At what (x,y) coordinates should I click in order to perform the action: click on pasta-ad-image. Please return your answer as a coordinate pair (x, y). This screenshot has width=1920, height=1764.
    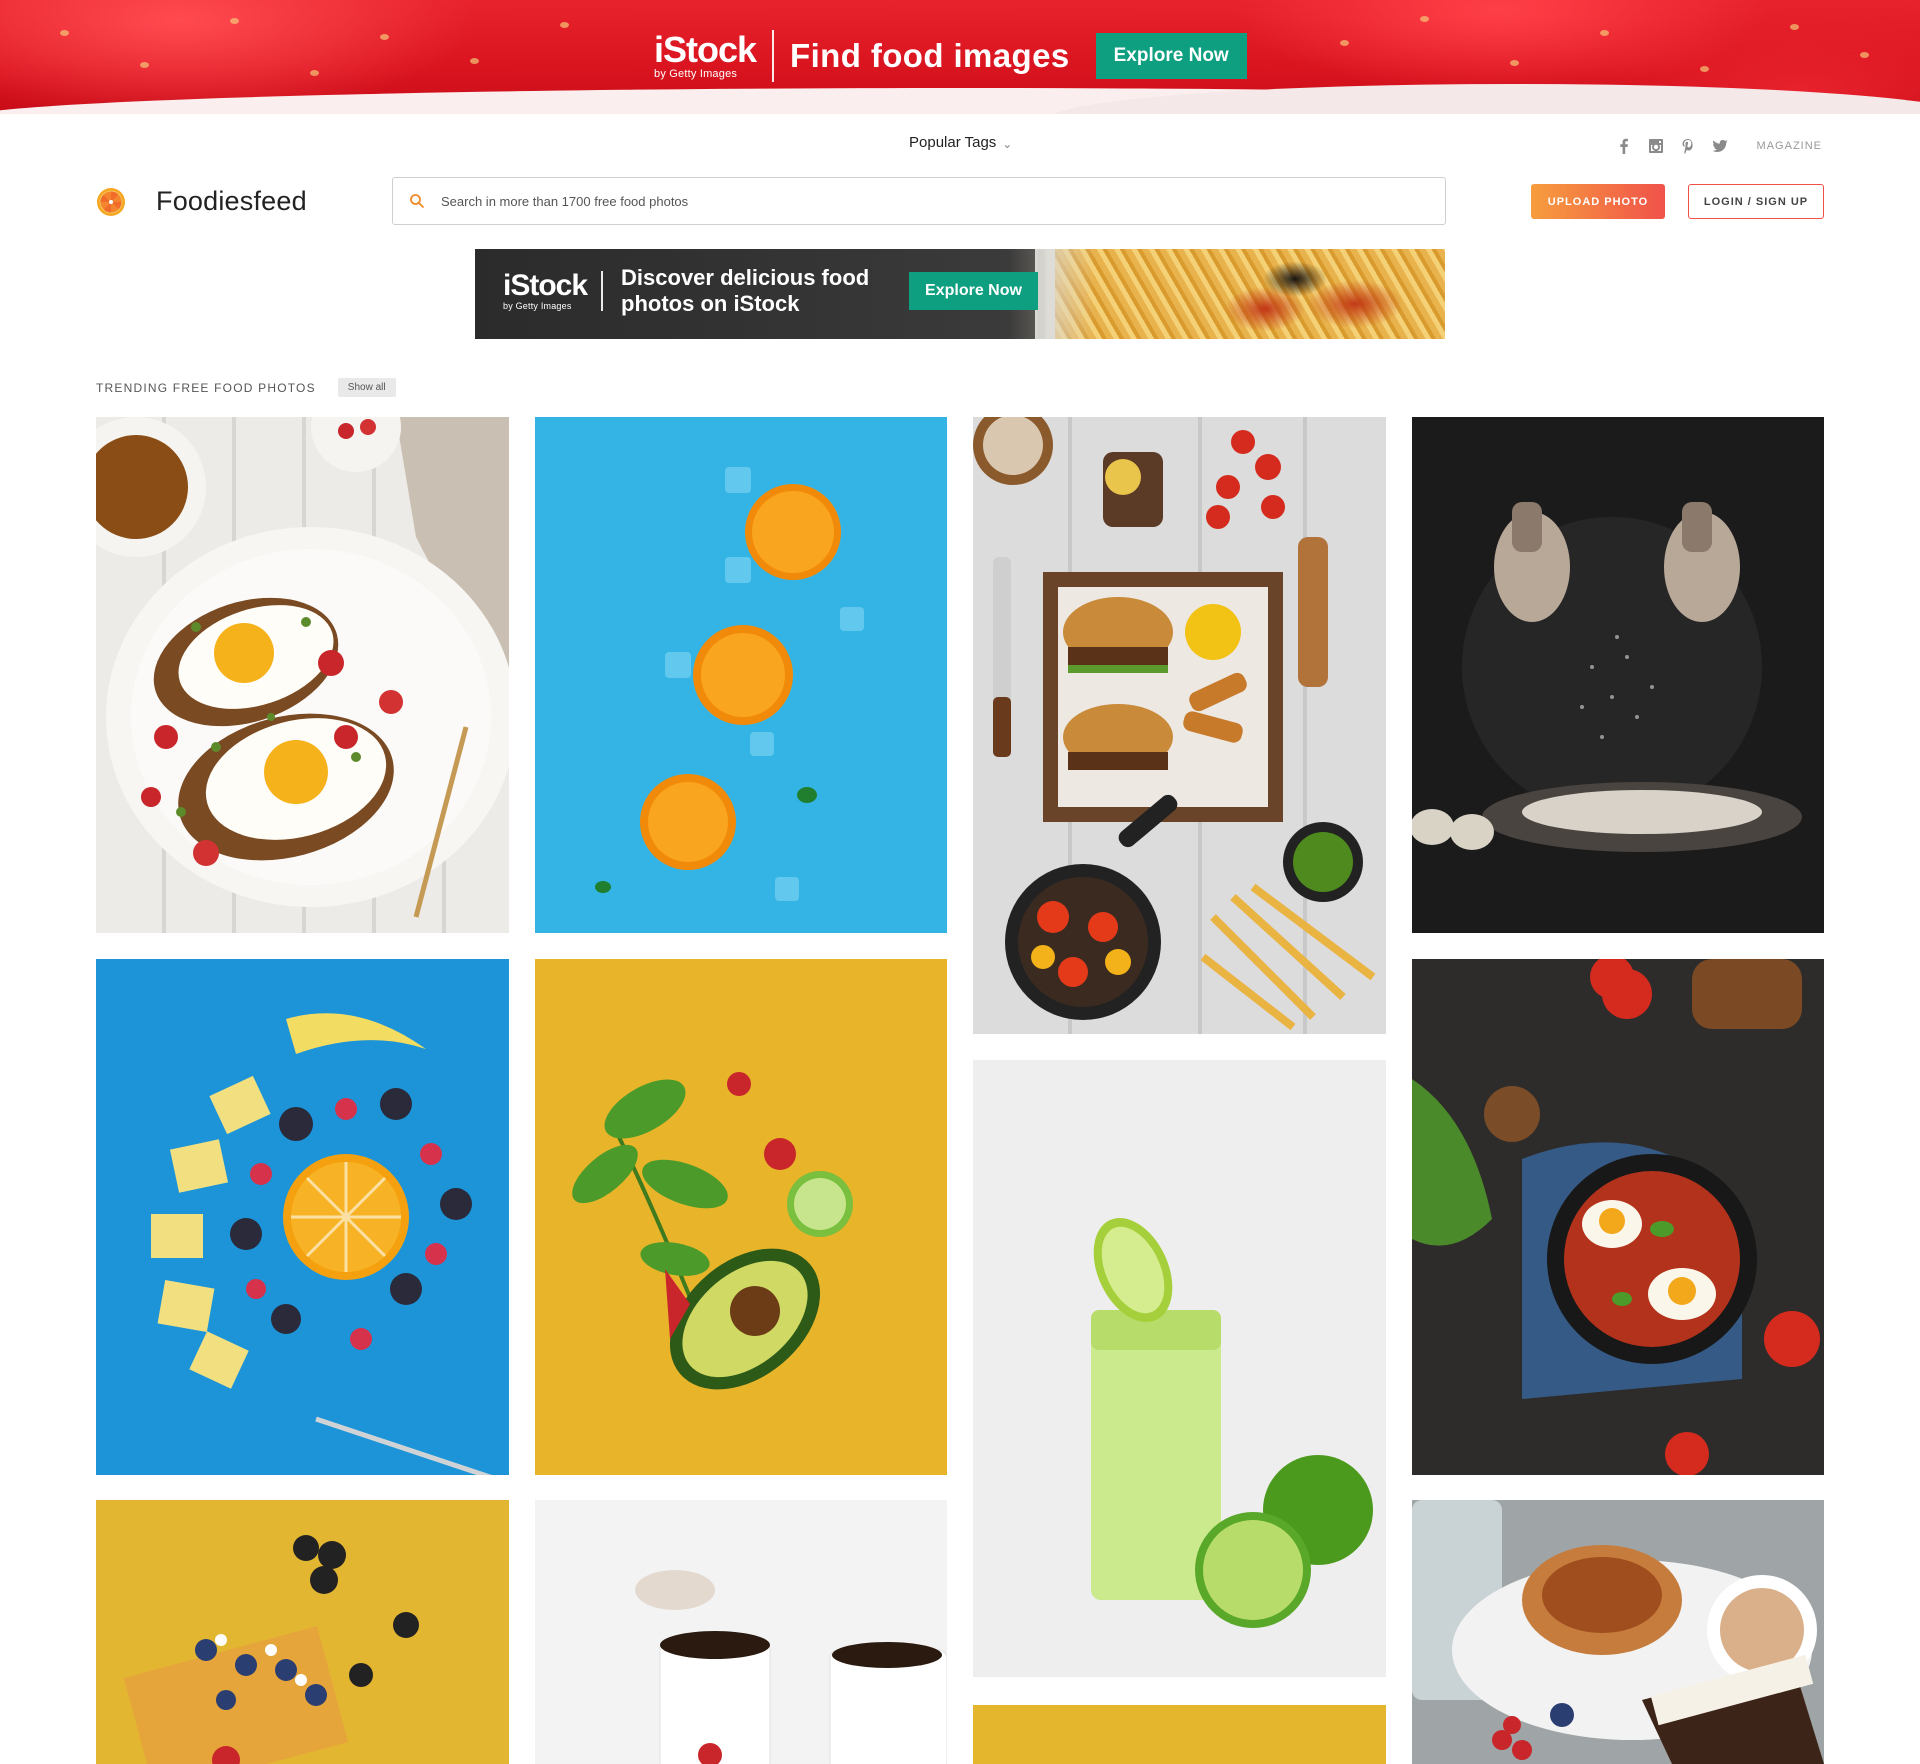
    Looking at the image, I should click on (1240, 294).